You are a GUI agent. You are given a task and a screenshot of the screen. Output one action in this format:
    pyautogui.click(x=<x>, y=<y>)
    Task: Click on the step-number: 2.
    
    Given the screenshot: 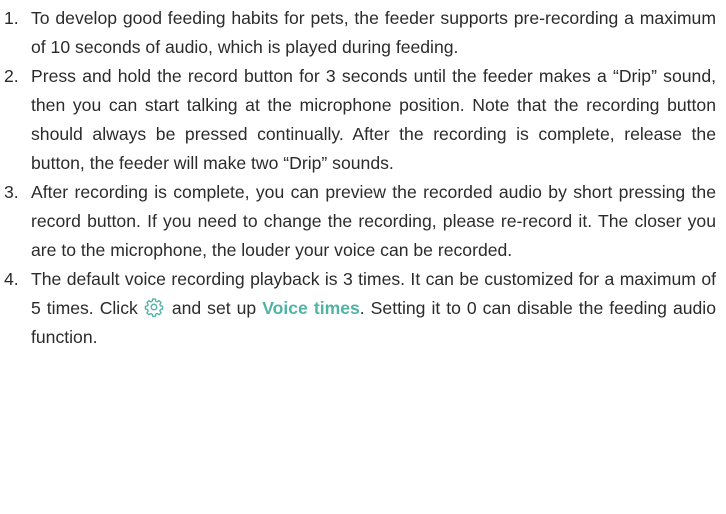 What is the action you would take?
    pyautogui.click(x=11, y=76)
    